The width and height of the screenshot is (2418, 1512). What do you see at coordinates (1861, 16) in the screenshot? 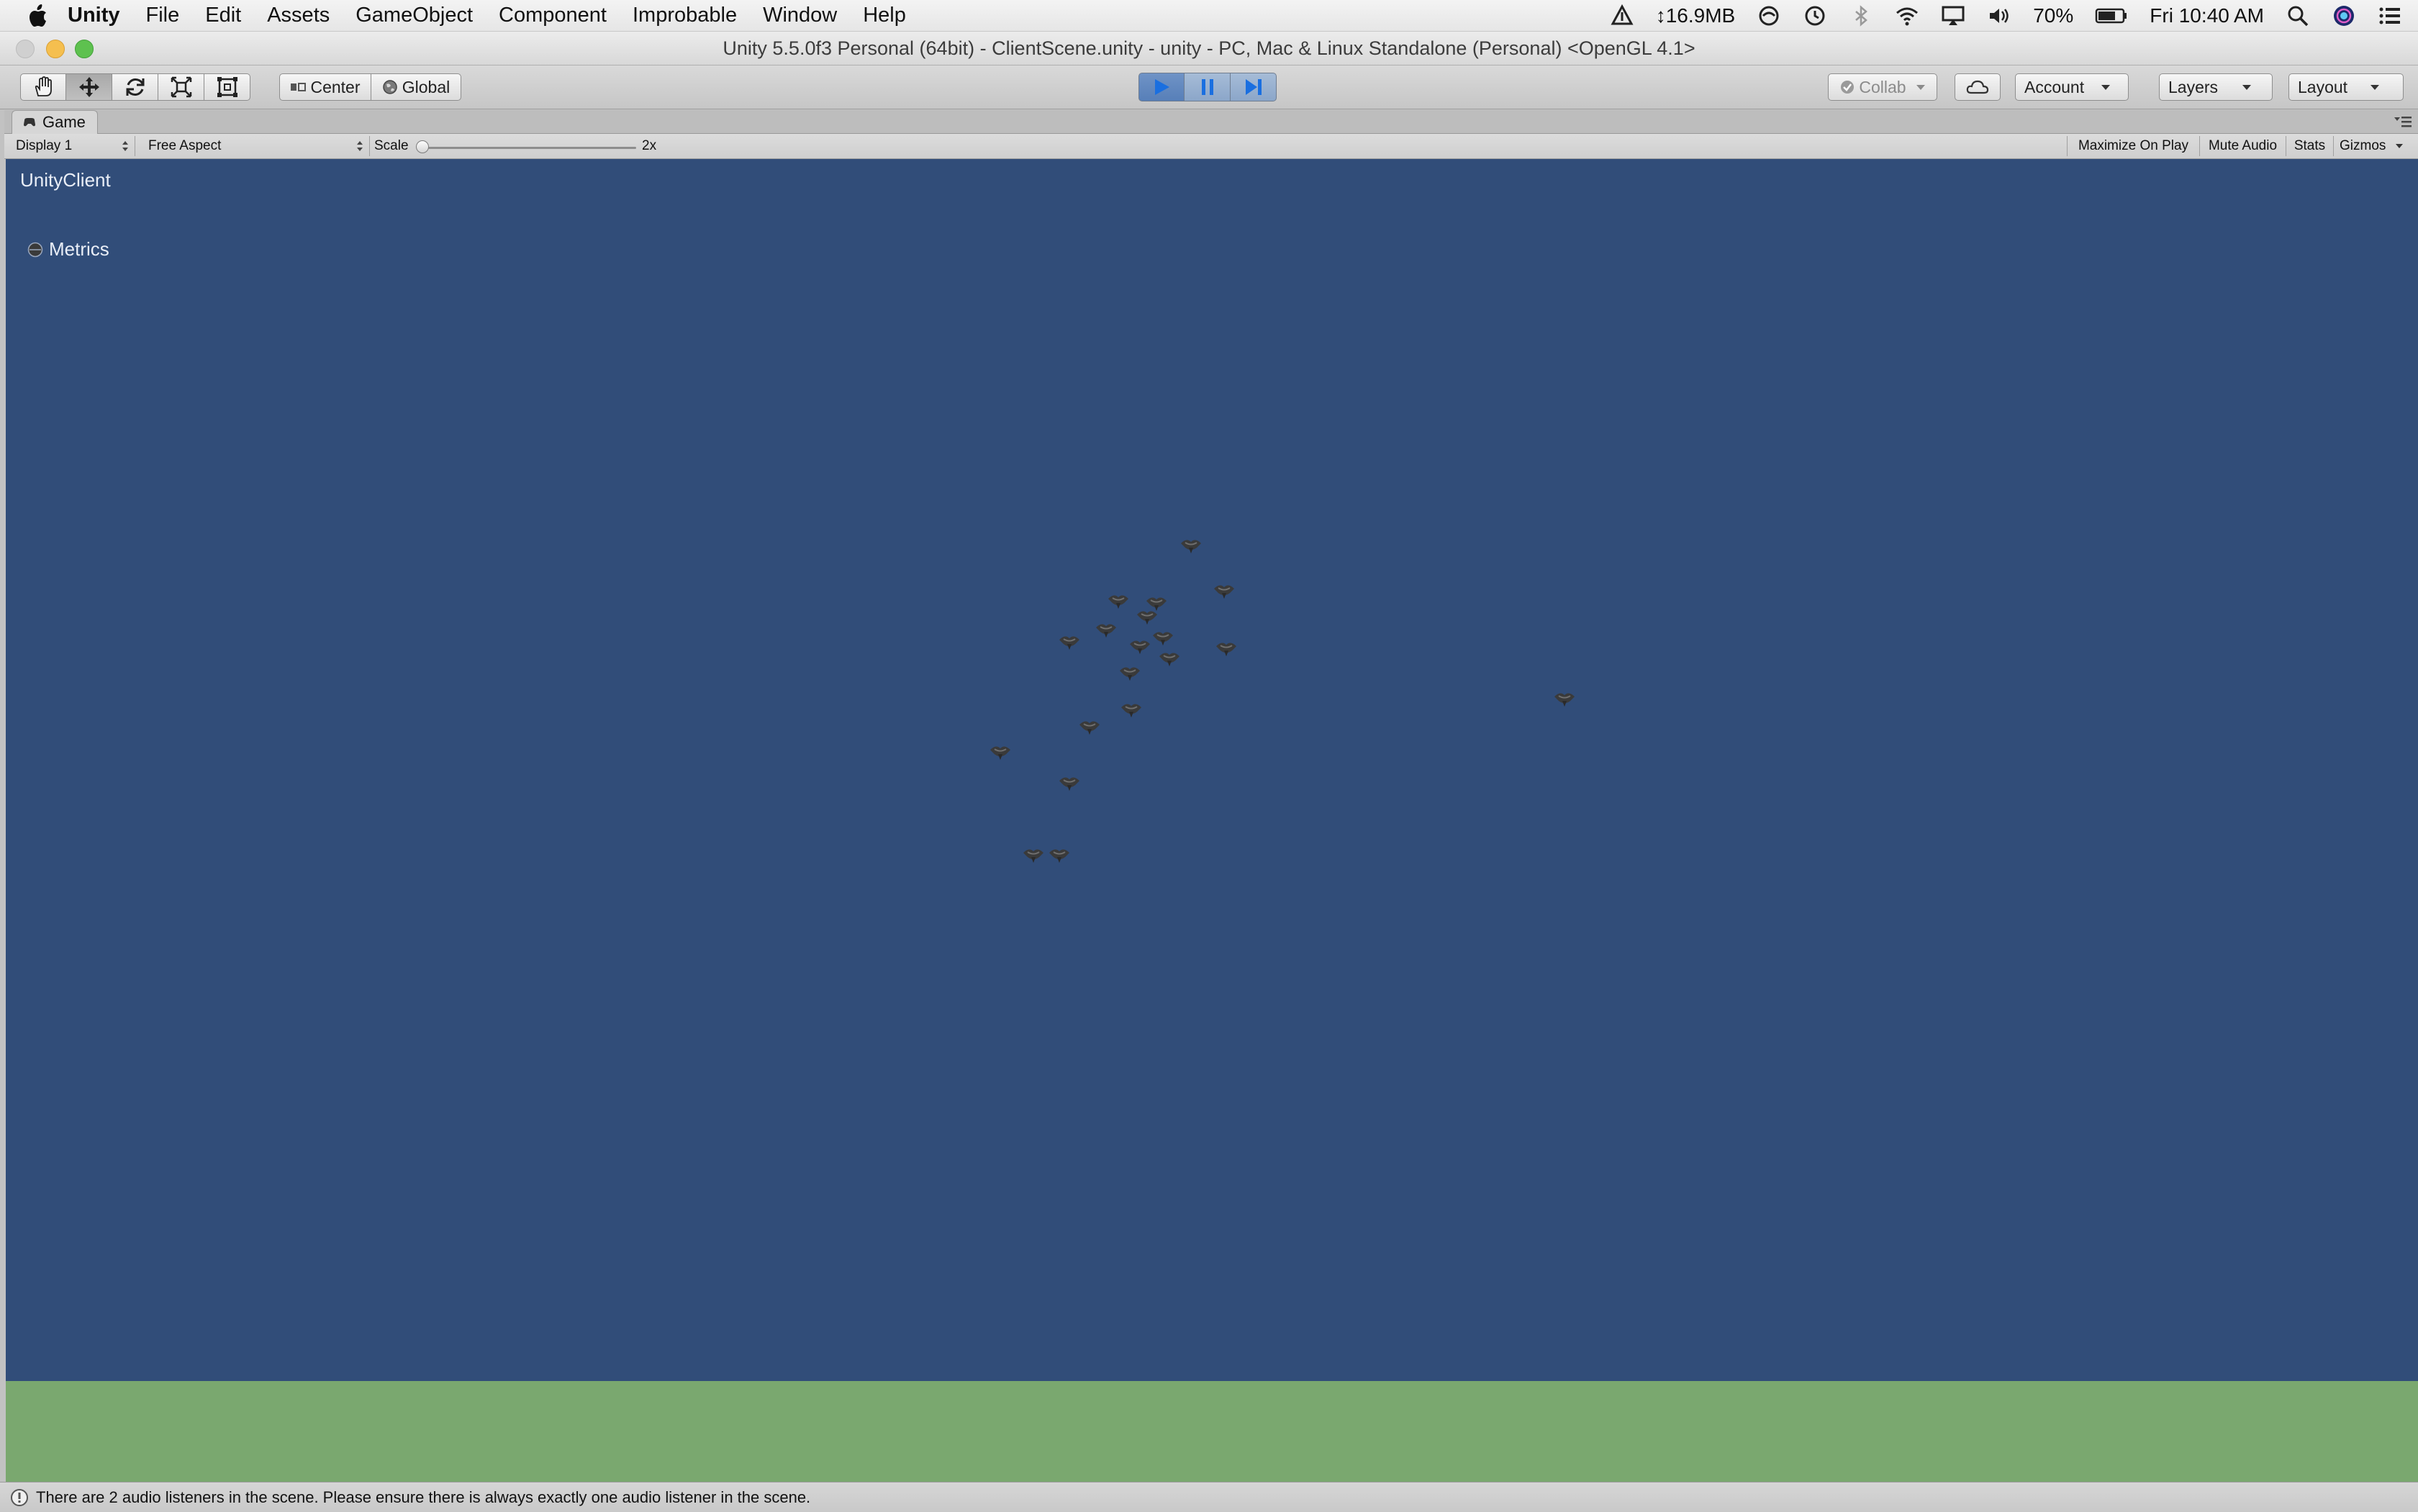
I see `bluetooth-icon` at bounding box center [1861, 16].